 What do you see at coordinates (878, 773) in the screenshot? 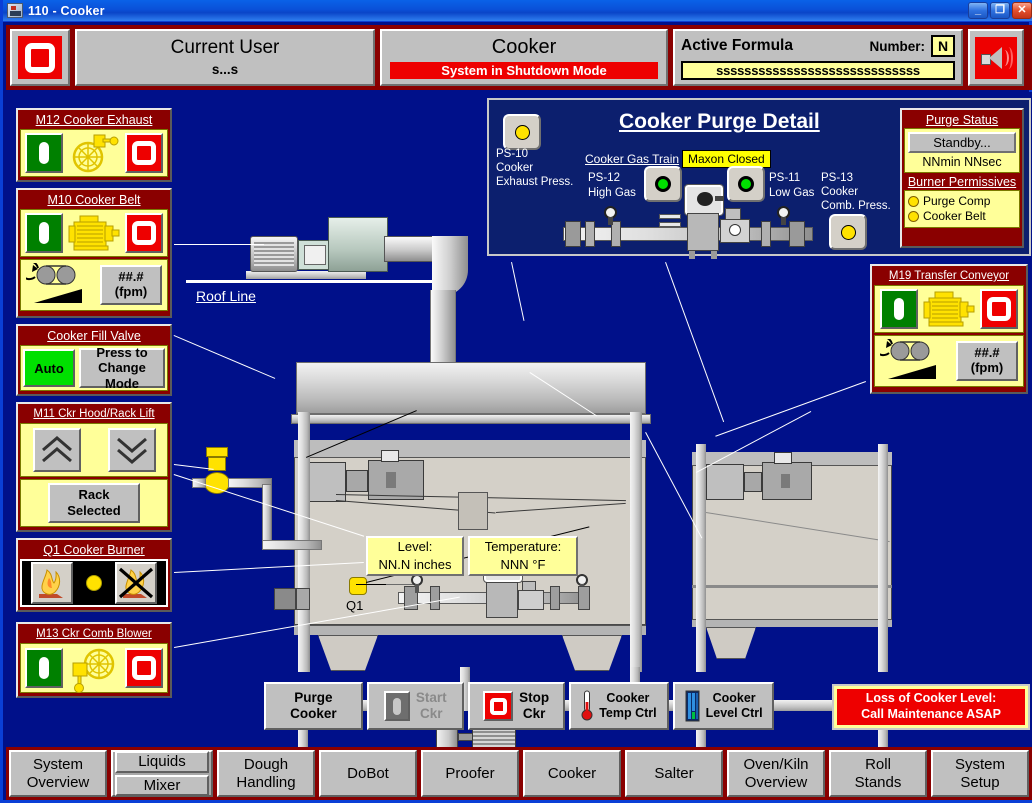
I see `nav-roll-stands: Roll Stands` at bounding box center [878, 773].